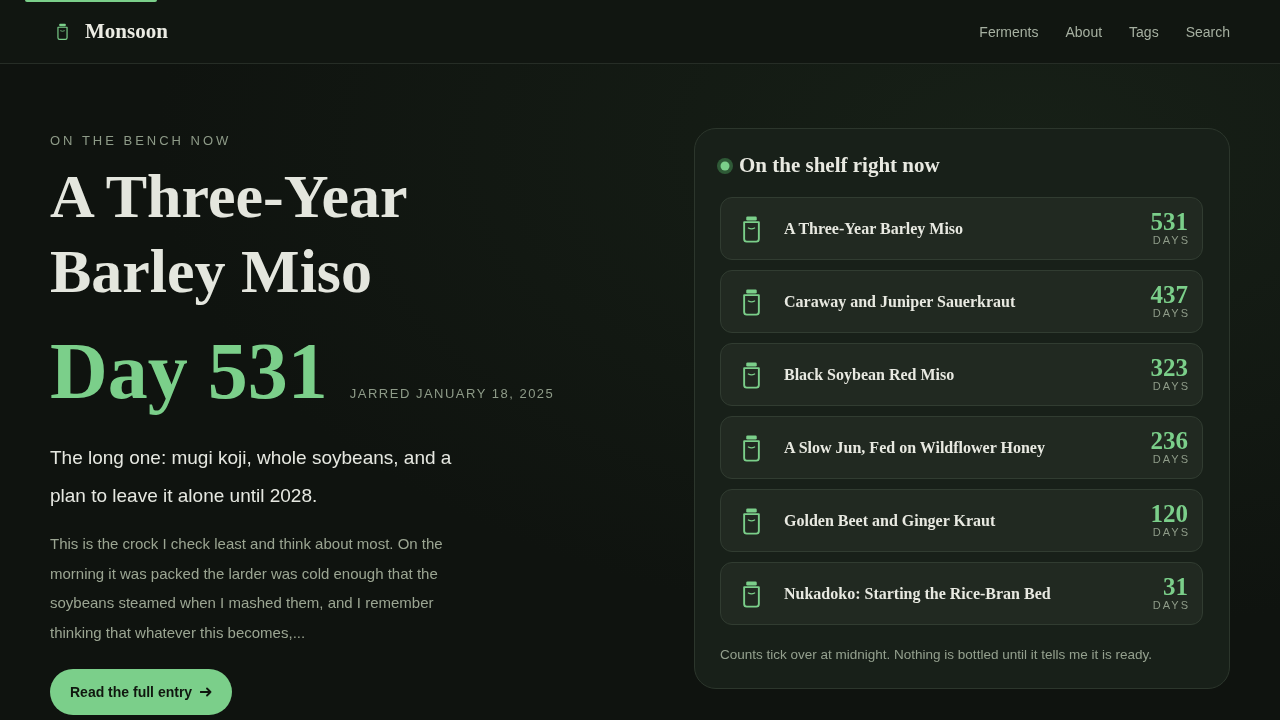  Describe the element at coordinates (452, 393) in the screenshot. I see `jarred-date: JARRED JANUARY 18, 2025` at that location.